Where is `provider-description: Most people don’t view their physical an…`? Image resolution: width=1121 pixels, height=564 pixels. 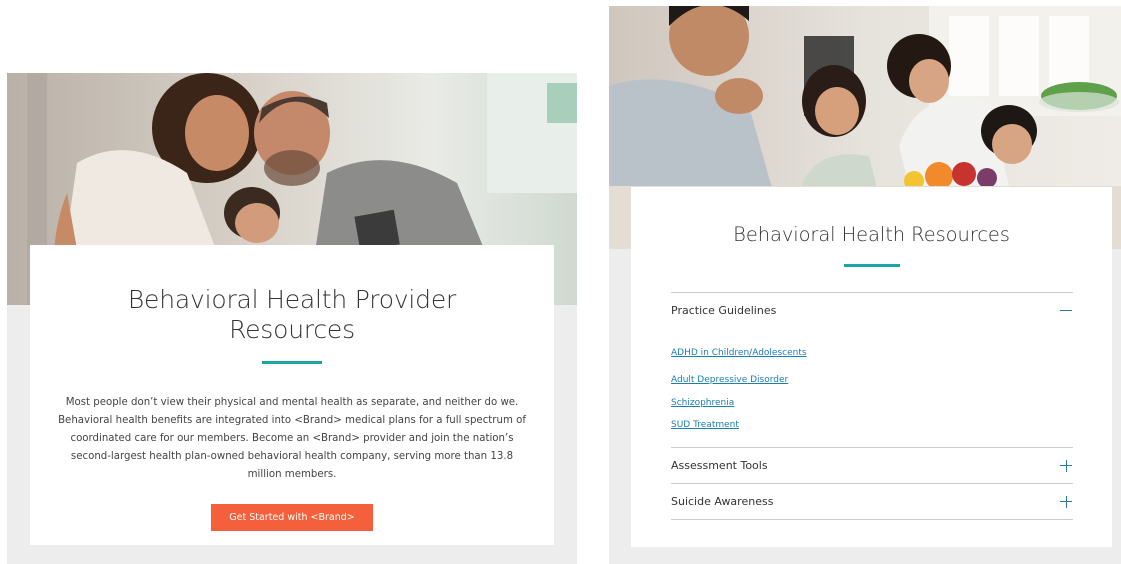
provider-description: Most people don’t view their physical an… is located at coordinates (292, 438).